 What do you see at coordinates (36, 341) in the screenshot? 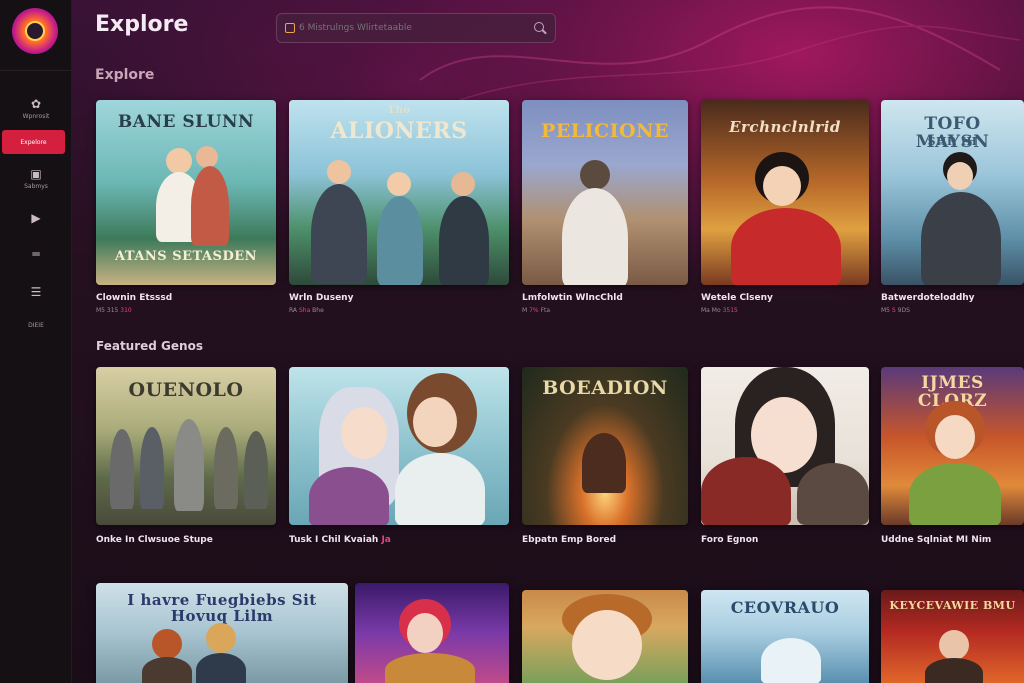
I see `sidebar: ✿ Wpnrosit Expelore ▣ Sabmys ▶ ═ ☰ DIEIE` at bounding box center [36, 341].